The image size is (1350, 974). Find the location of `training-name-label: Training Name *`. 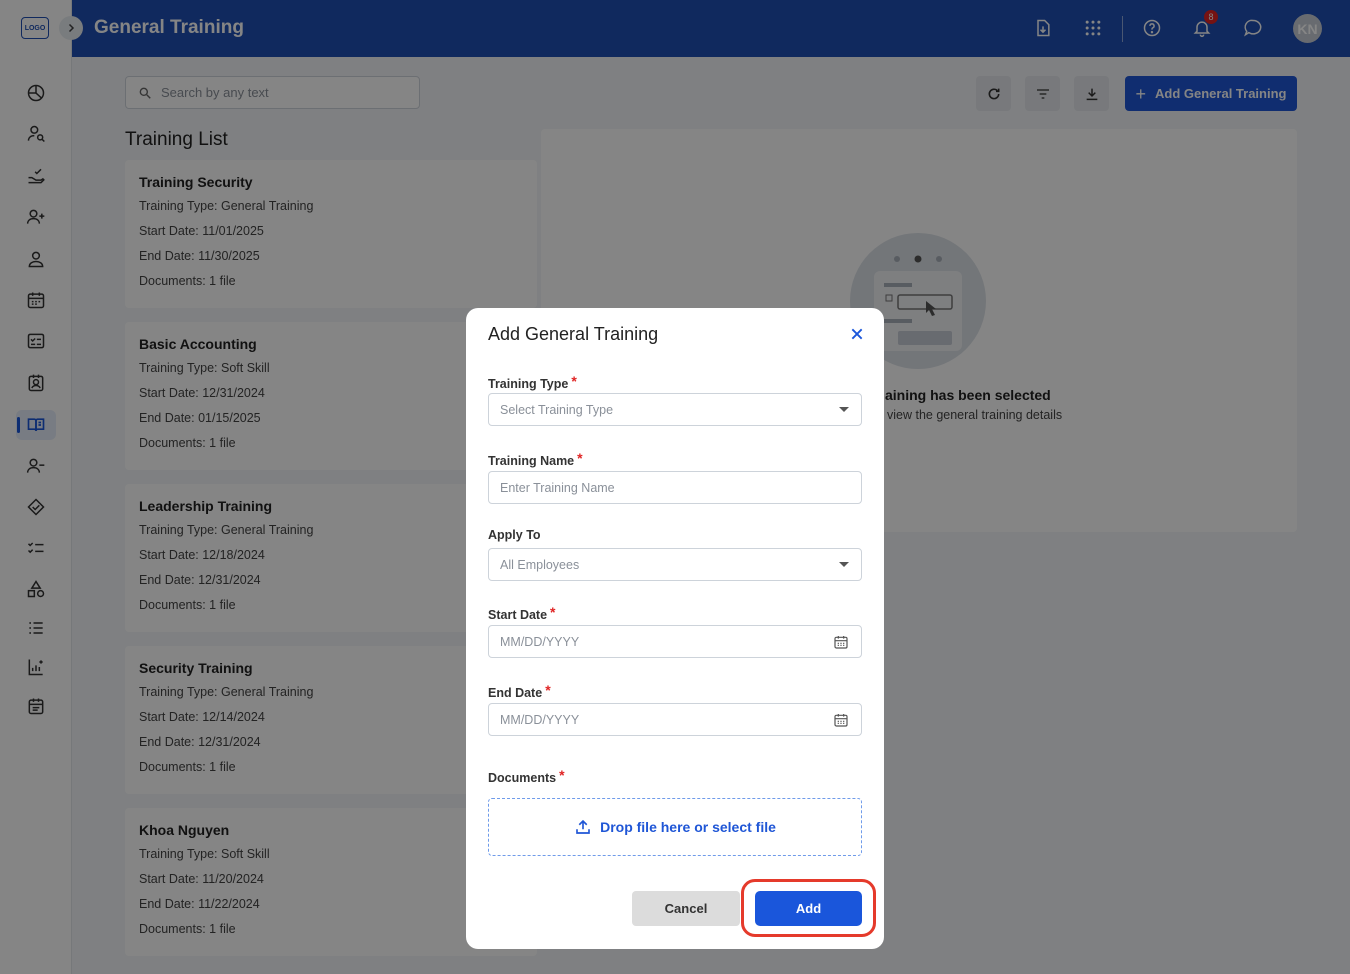

training-name-label: Training Name * is located at coordinates (535, 459).